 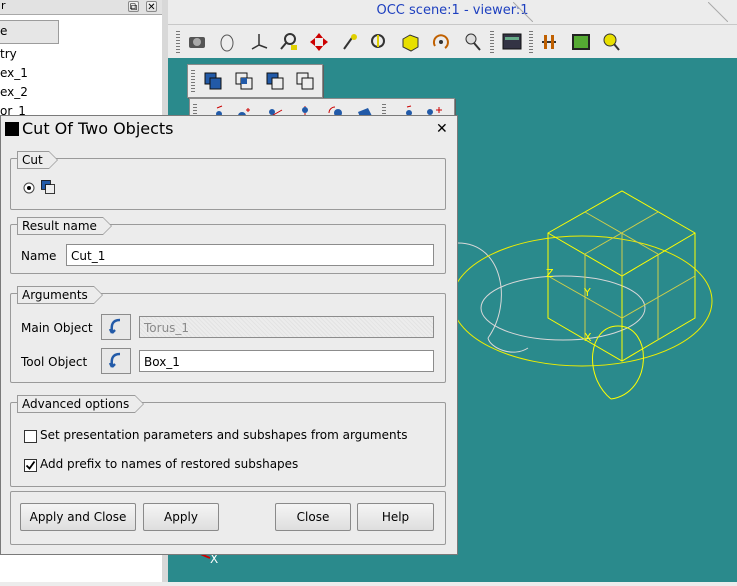 What do you see at coordinates (12, 129) in the screenshot?
I see `window-menu-icon` at bounding box center [12, 129].